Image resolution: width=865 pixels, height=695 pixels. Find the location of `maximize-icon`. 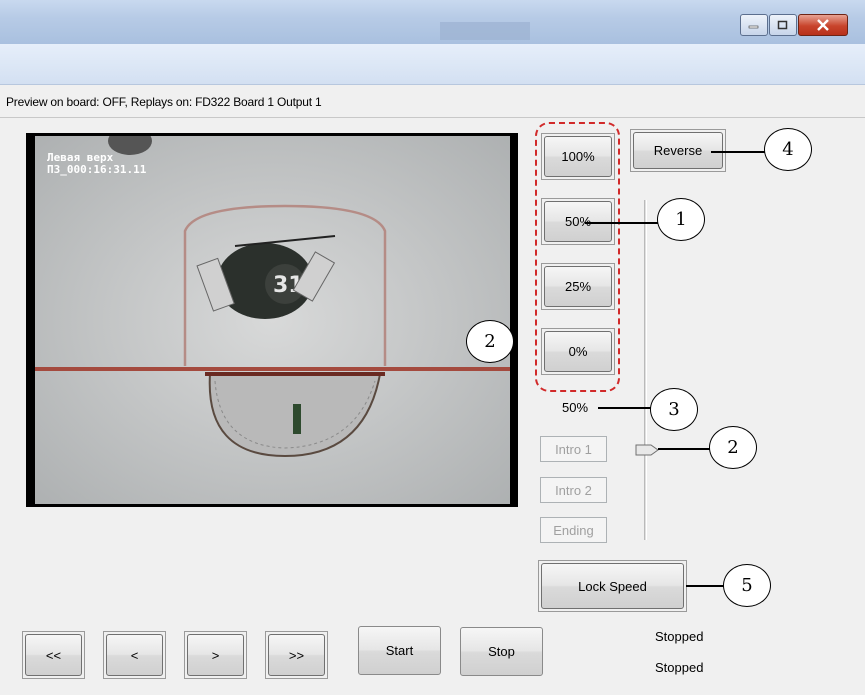

maximize-icon is located at coordinates (782, 25).